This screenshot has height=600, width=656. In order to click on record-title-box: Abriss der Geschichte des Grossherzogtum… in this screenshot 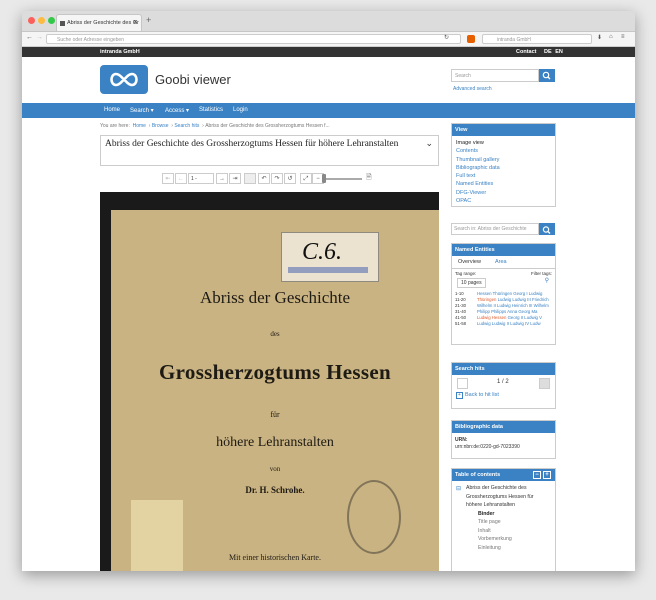, I will do `click(269, 150)`.